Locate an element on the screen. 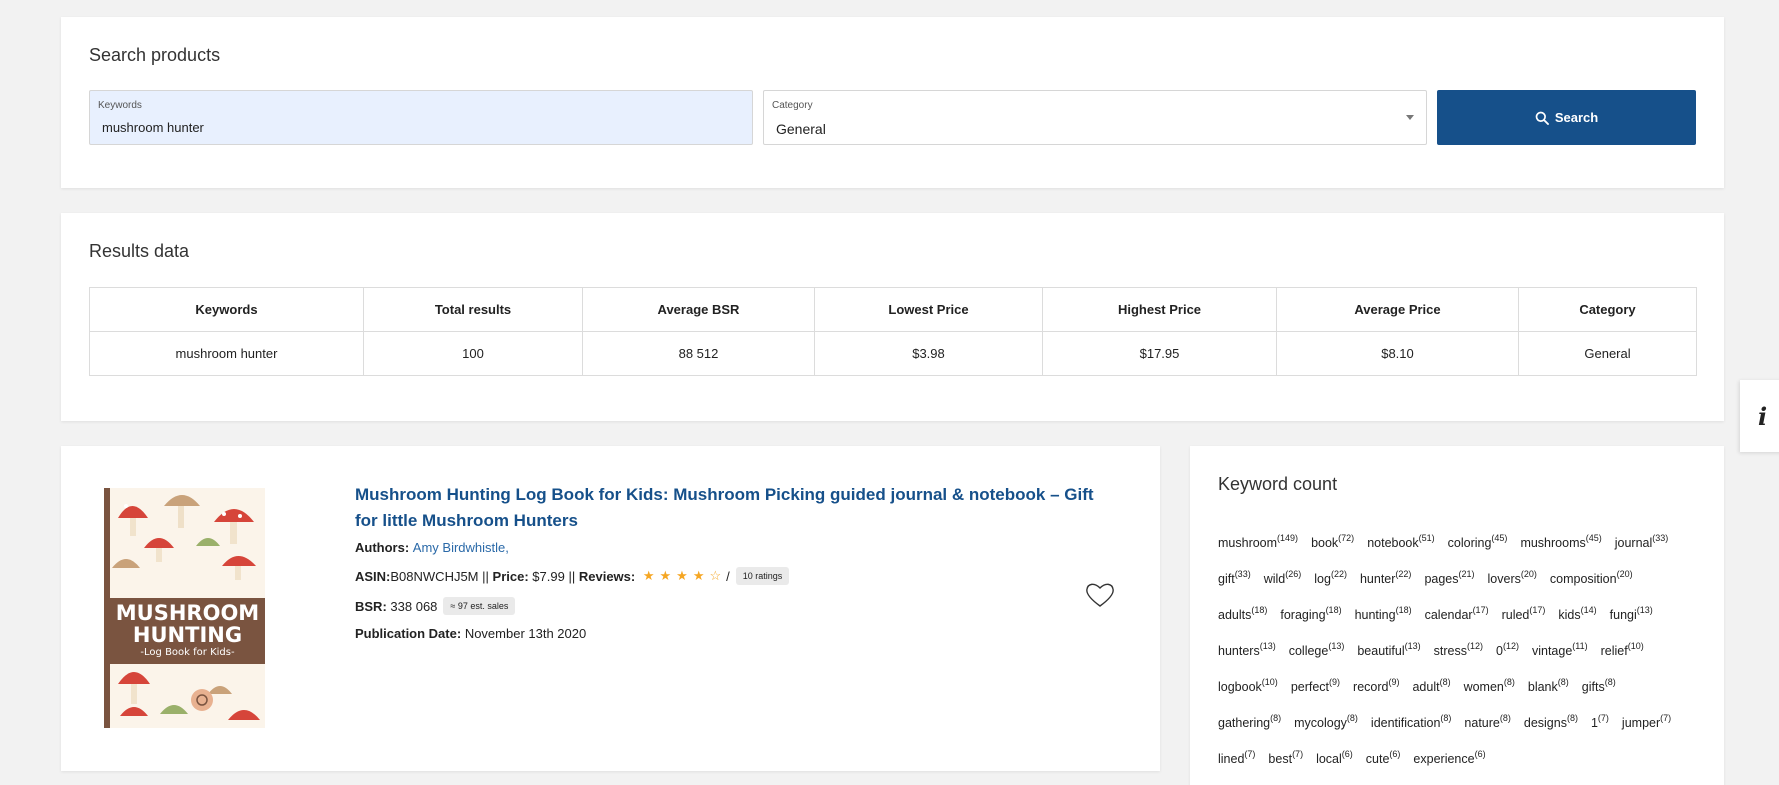 Image resolution: width=1779 pixels, height=785 pixels. table-cell: $17.95 is located at coordinates (1159, 353).